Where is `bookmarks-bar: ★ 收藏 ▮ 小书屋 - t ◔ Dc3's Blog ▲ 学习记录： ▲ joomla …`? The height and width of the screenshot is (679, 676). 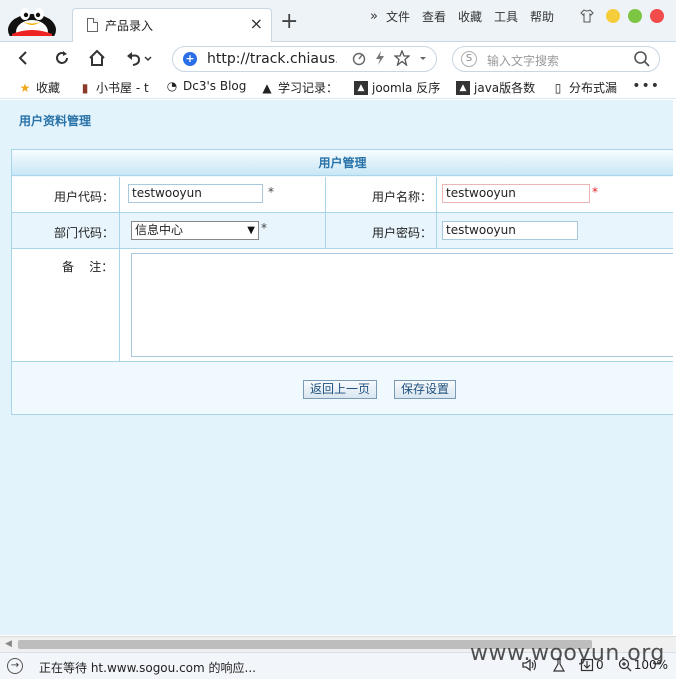
bookmarks-bar: ★ 收藏 ▮ 小书屋 - t ◔ Dc3's Blog ▲ 学习记录： ▲ joomla … is located at coordinates (338, 87).